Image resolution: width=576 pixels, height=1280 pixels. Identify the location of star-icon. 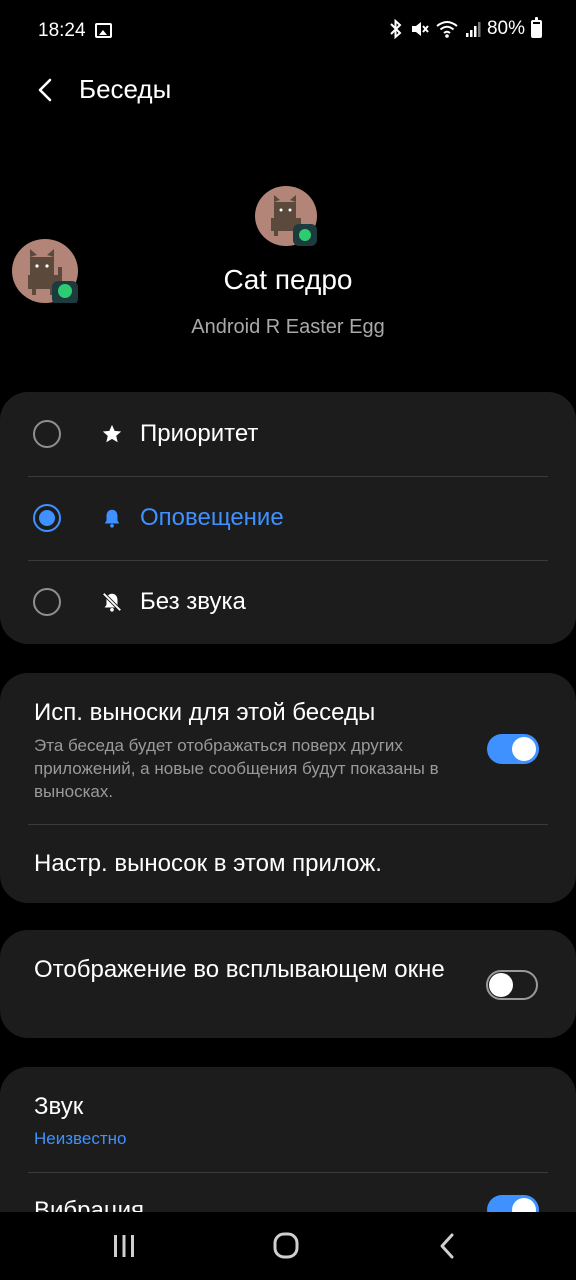
(112, 433).